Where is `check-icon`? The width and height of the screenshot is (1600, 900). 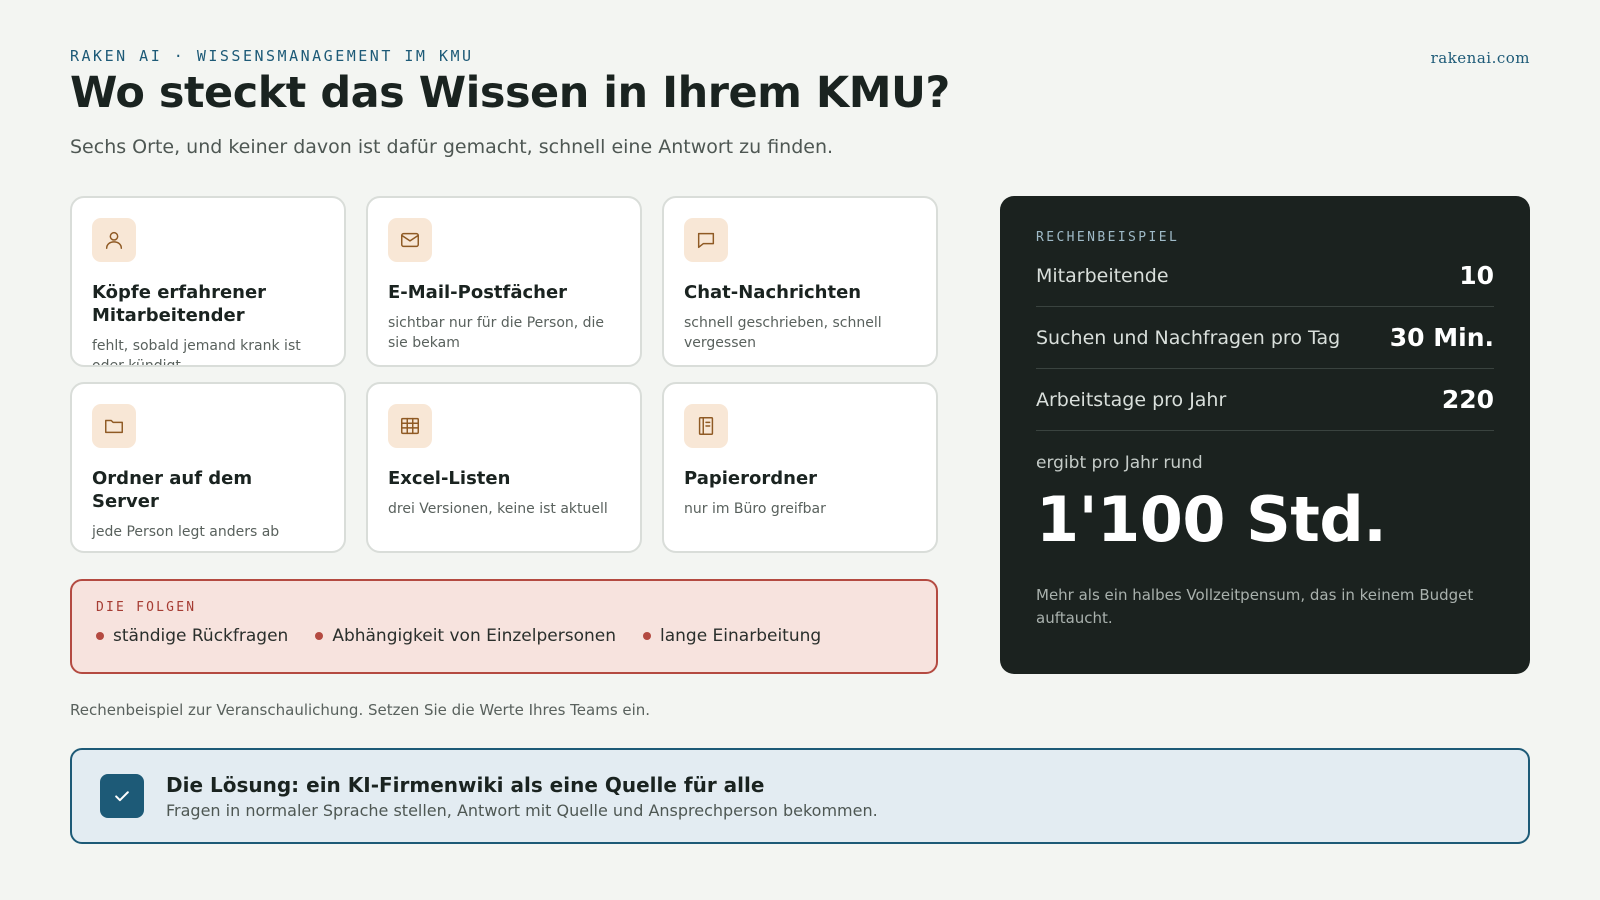 check-icon is located at coordinates (122, 796).